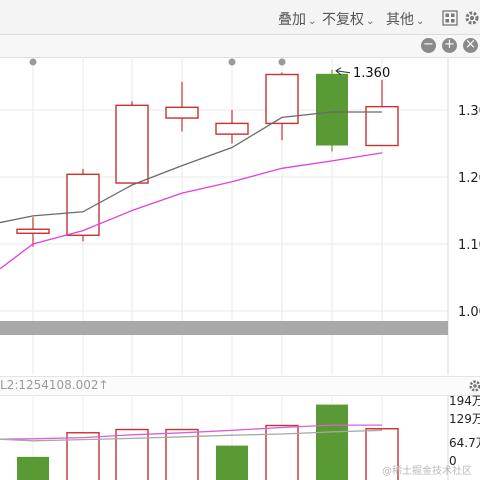 This screenshot has height=480, width=480. I want to click on overlay-menu: 叠加 ⌄, so click(297, 19).